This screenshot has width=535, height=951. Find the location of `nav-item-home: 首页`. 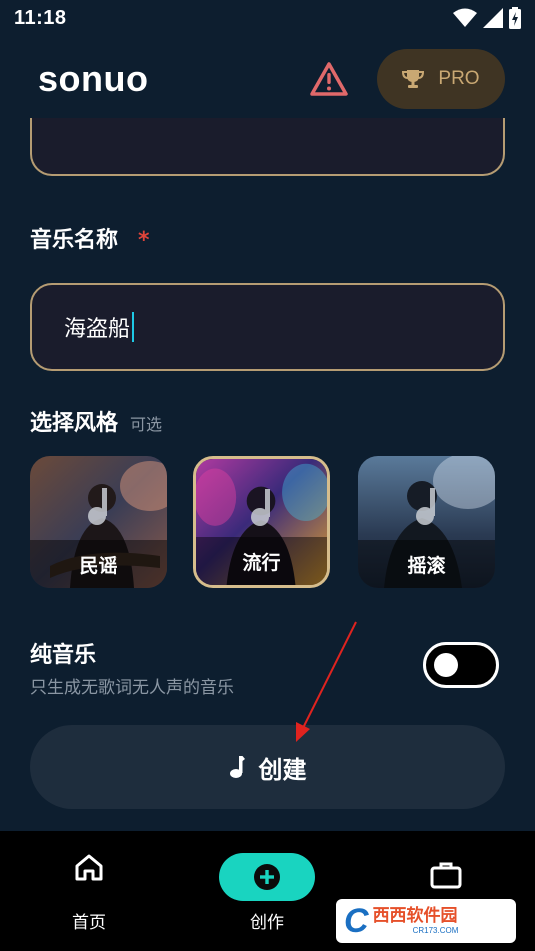

nav-item-home: 首页 is located at coordinates (89, 891).